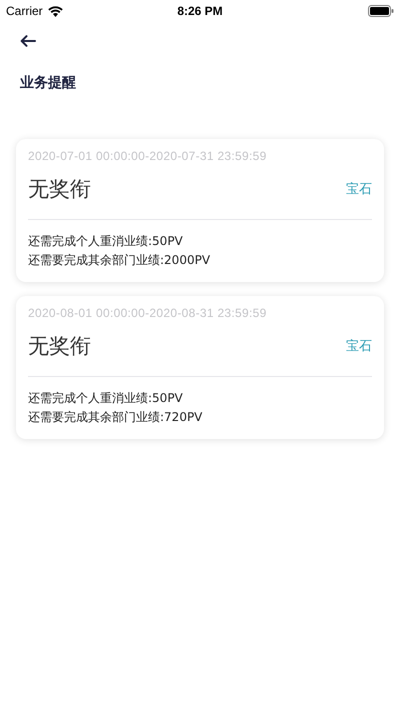  Describe the element at coordinates (148, 313) in the screenshot. I see `period-text: 2020-08-01 00:00:00-2020-08-31 23:59:59` at that location.